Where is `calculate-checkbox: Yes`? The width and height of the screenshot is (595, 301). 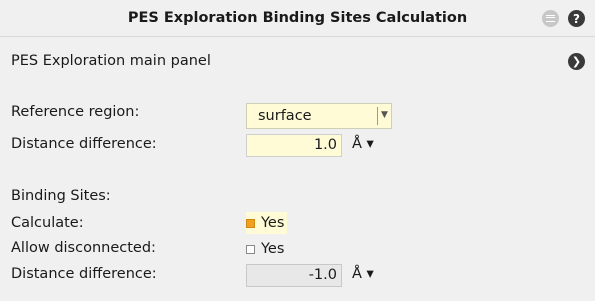 calculate-checkbox: Yes is located at coordinates (267, 223).